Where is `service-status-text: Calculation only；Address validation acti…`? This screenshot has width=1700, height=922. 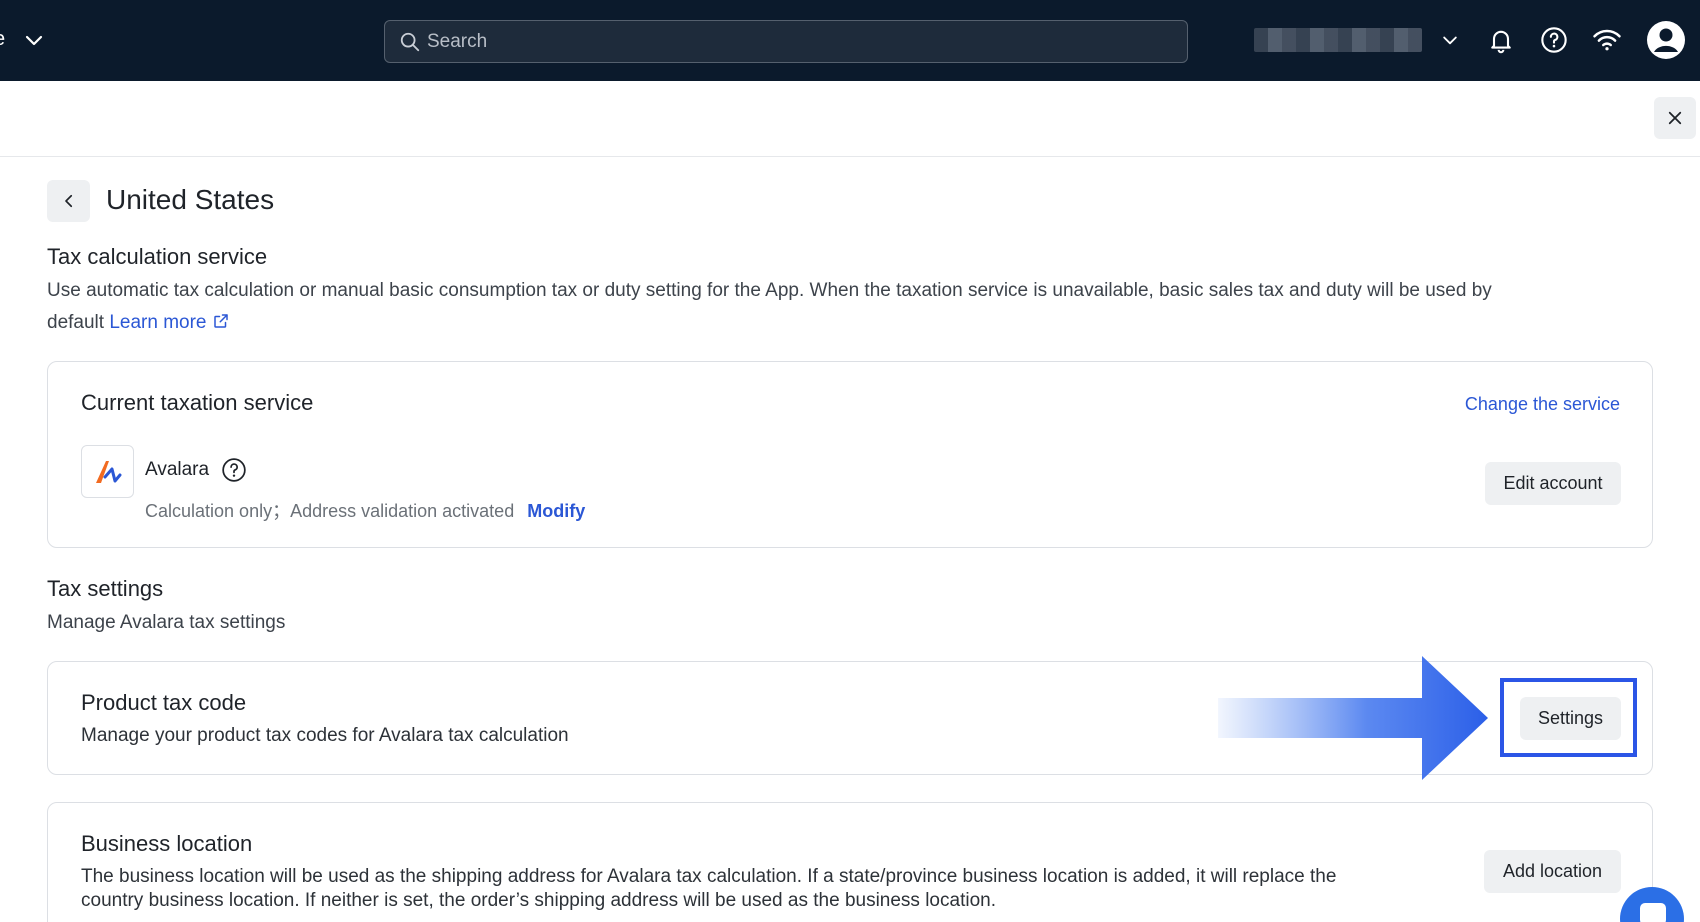 service-status-text: Calculation only；Address validation acti… is located at coordinates (330, 511).